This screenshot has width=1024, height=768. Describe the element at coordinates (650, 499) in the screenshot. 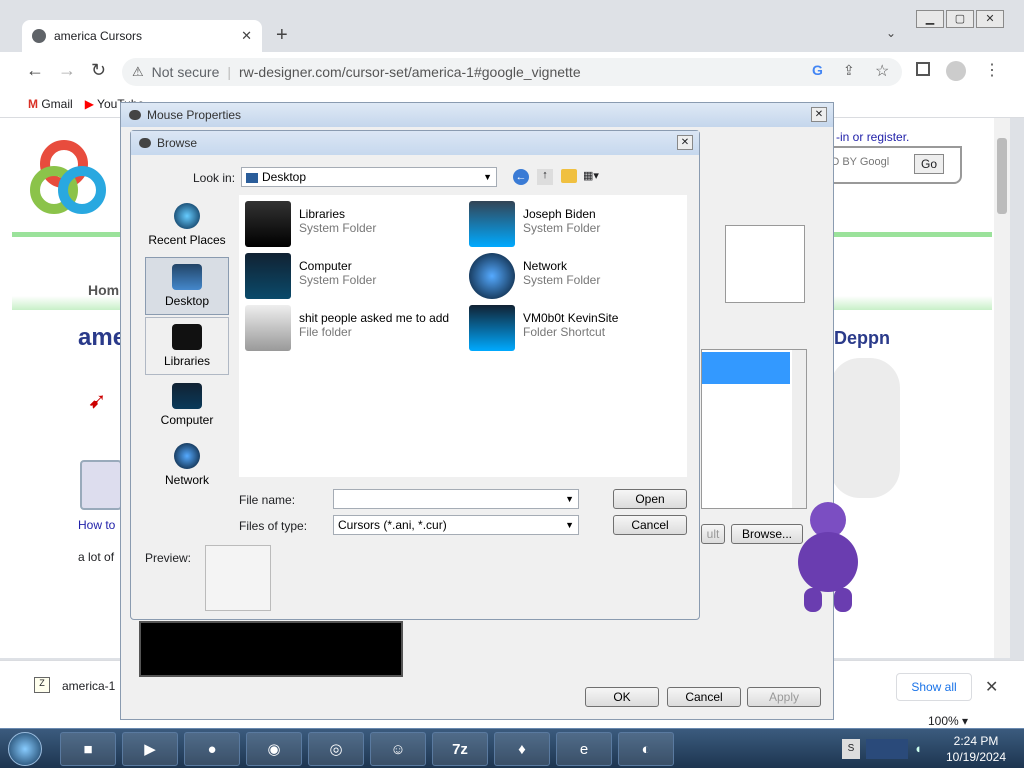

I see `open-button: Open` at that location.